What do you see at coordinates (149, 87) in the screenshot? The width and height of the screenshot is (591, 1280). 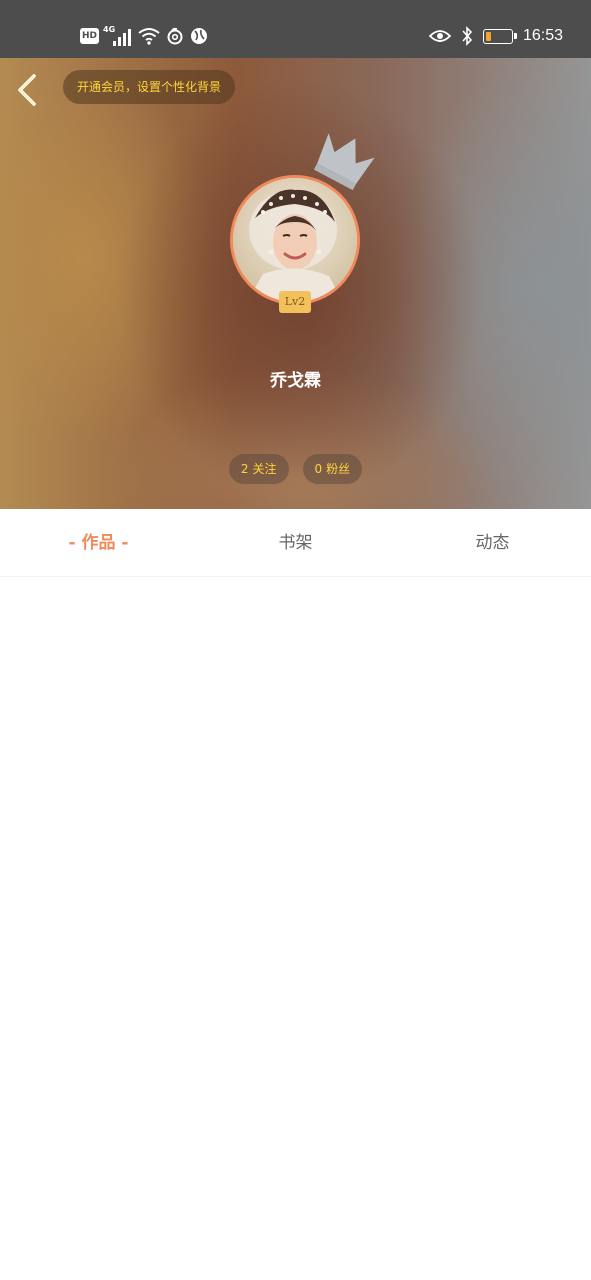 I see `vip-background-banner: 开通会员，设置个性化背景` at bounding box center [149, 87].